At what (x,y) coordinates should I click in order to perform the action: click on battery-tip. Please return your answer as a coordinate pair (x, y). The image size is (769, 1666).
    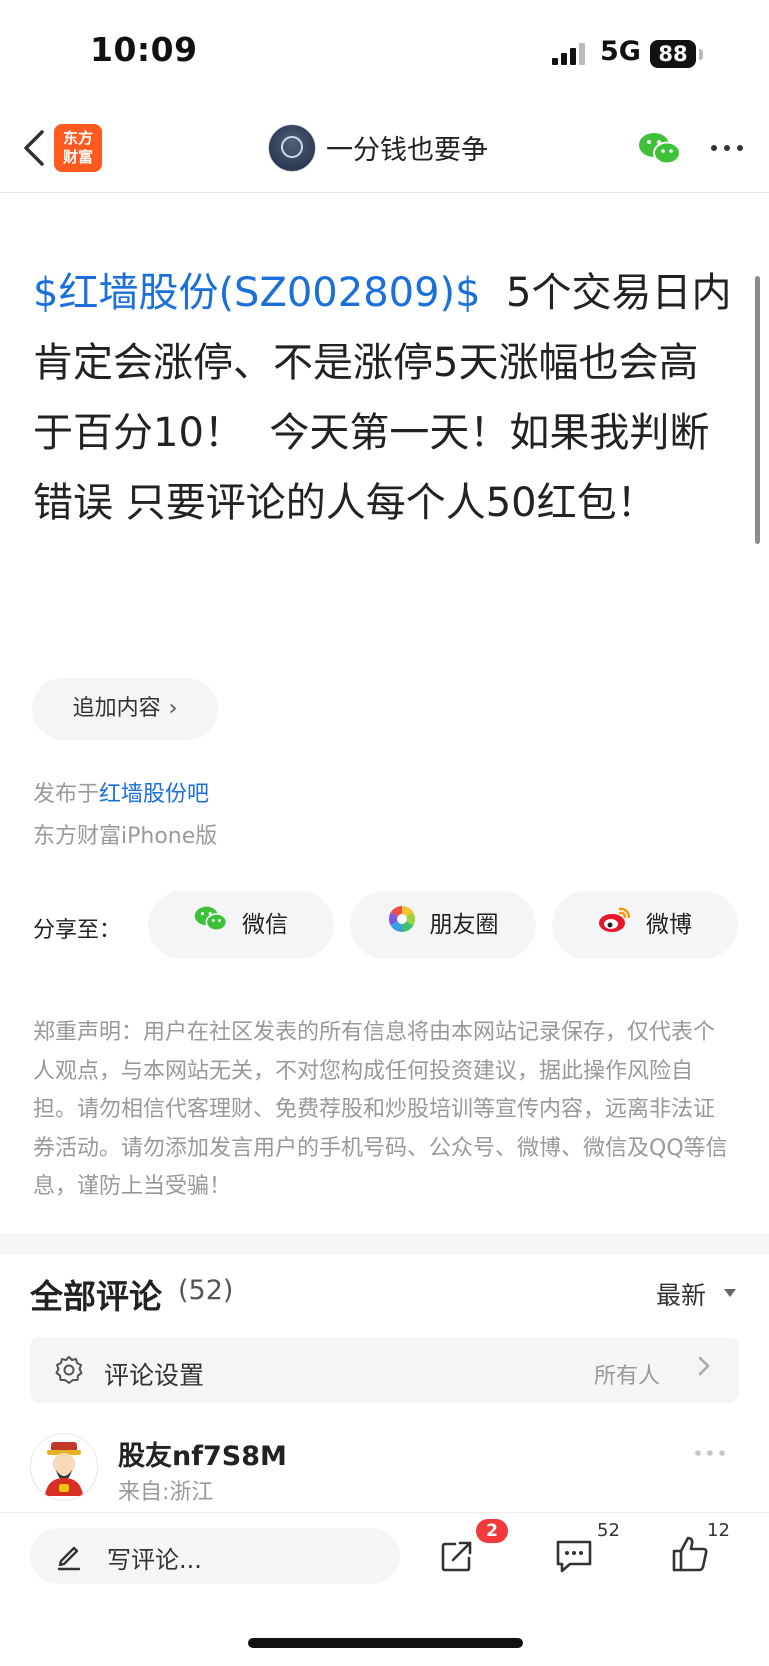
    Looking at the image, I should click on (701, 54).